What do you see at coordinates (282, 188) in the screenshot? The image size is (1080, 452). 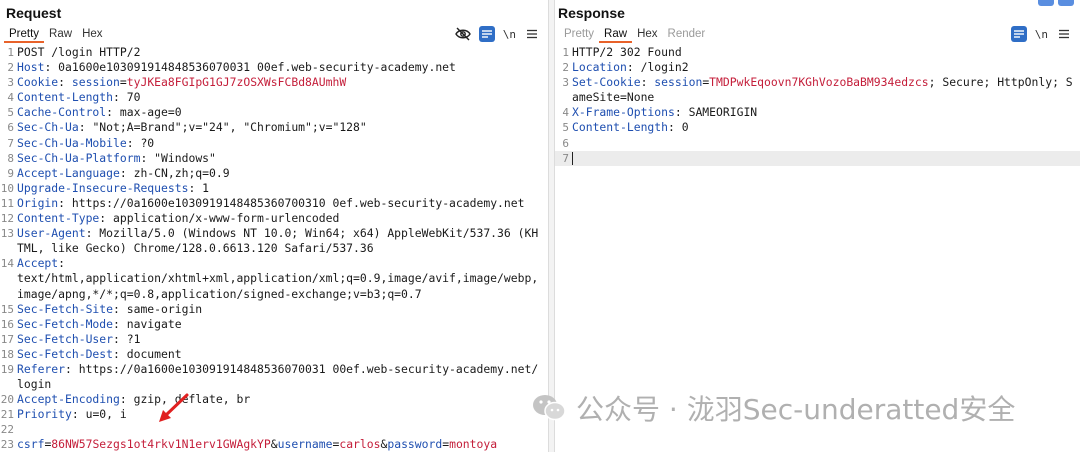 I see `line-code: Upgrade-Insecure-Requests: 1` at bounding box center [282, 188].